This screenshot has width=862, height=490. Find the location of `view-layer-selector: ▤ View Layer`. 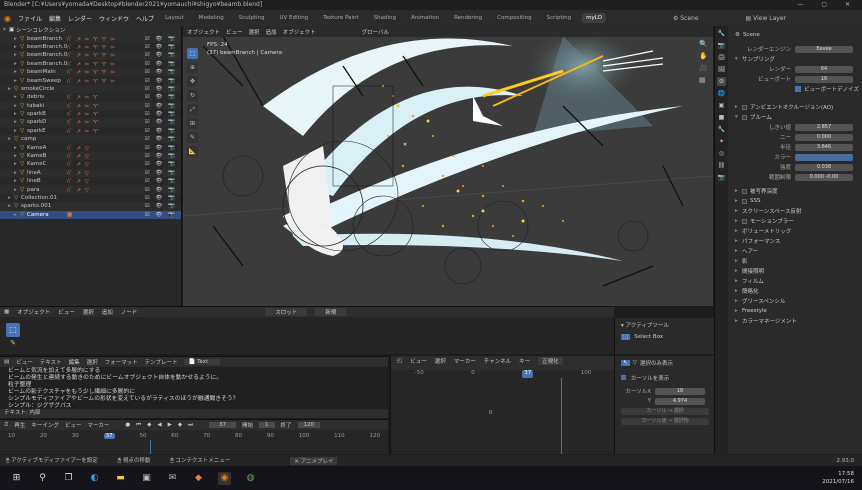

view-layer-selector: ▤ View Layer is located at coordinates (766, 18).